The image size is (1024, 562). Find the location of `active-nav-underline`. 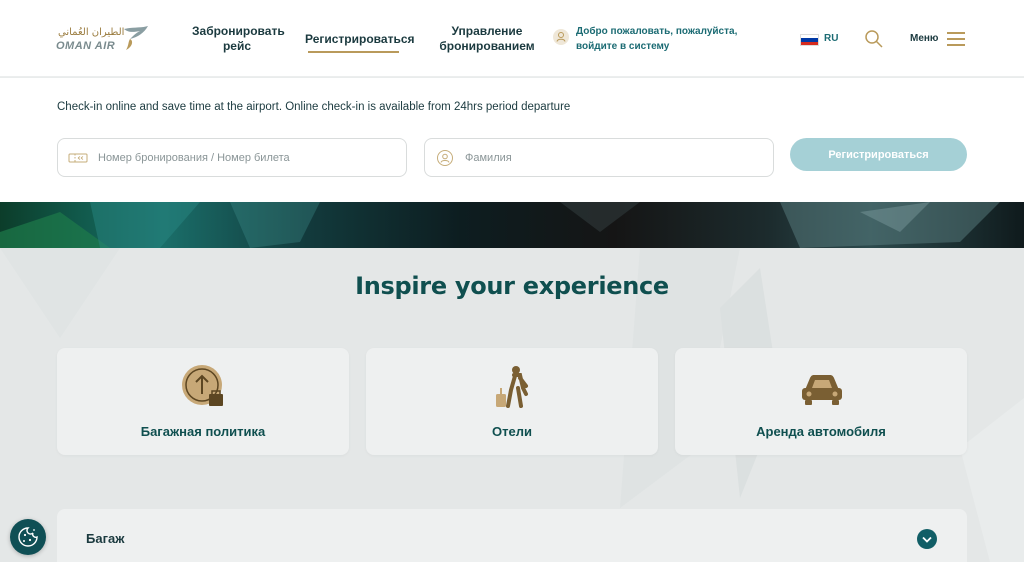

active-nav-underline is located at coordinates (353, 52).